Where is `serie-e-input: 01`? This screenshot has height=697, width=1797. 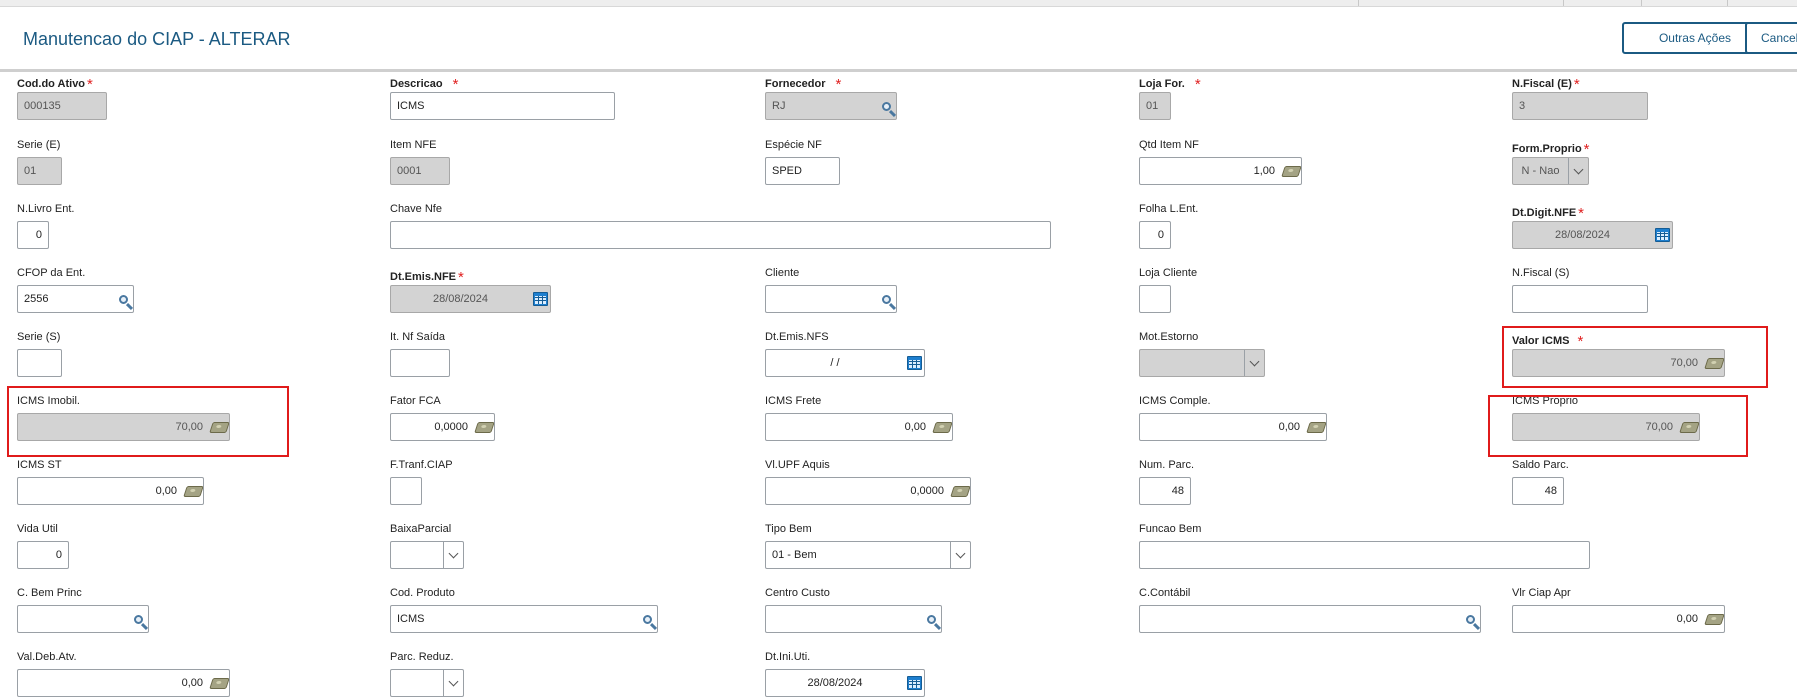
serie-e-input: 01 is located at coordinates (39, 171).